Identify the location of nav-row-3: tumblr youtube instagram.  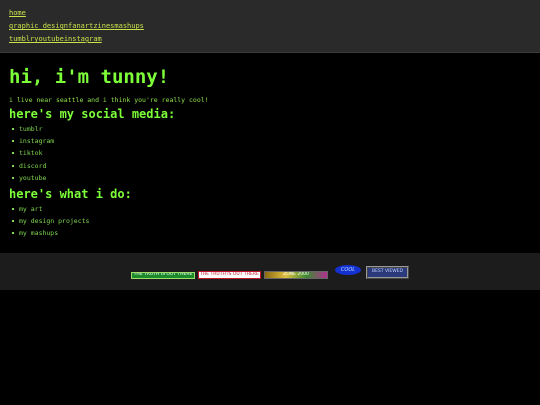
(270, 39).